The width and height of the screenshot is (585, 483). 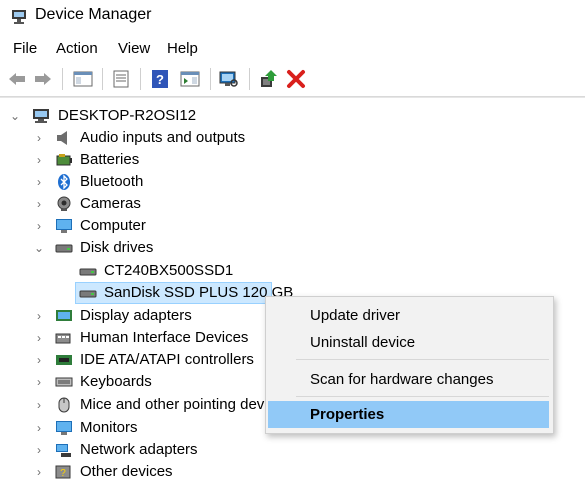 I want to click on keyboard-icon, so click(x=64, y=382).